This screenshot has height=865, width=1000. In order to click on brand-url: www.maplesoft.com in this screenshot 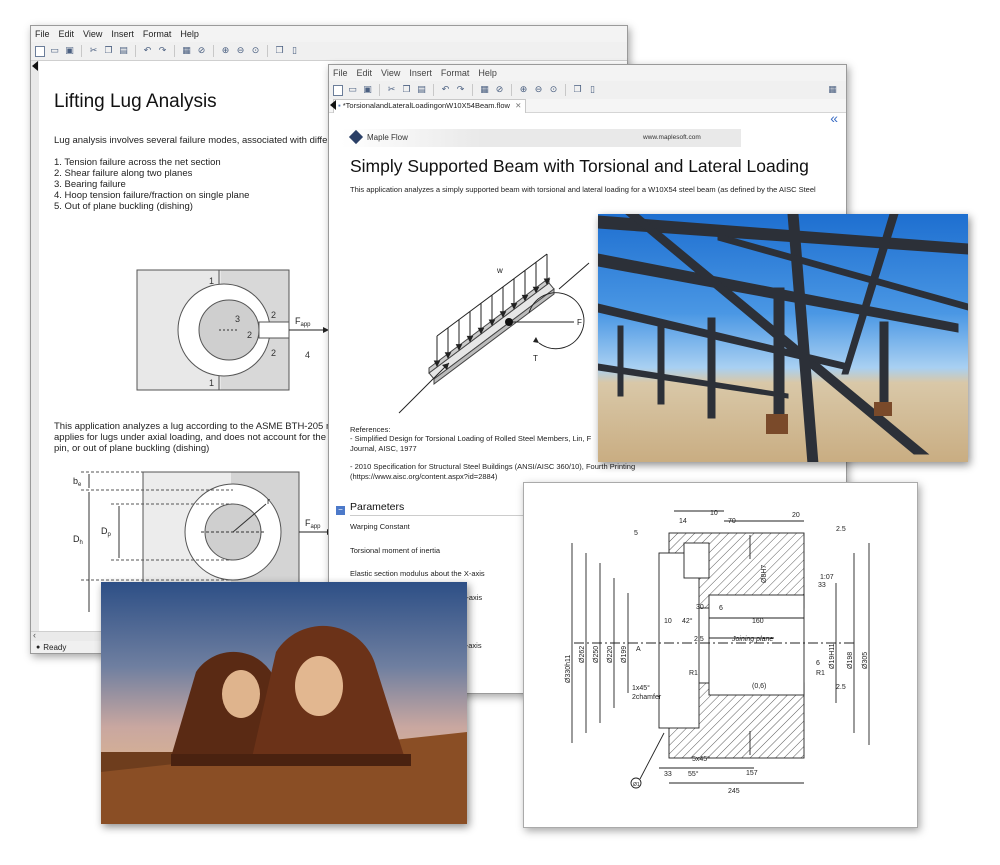, I will do `click(672, 137)`.